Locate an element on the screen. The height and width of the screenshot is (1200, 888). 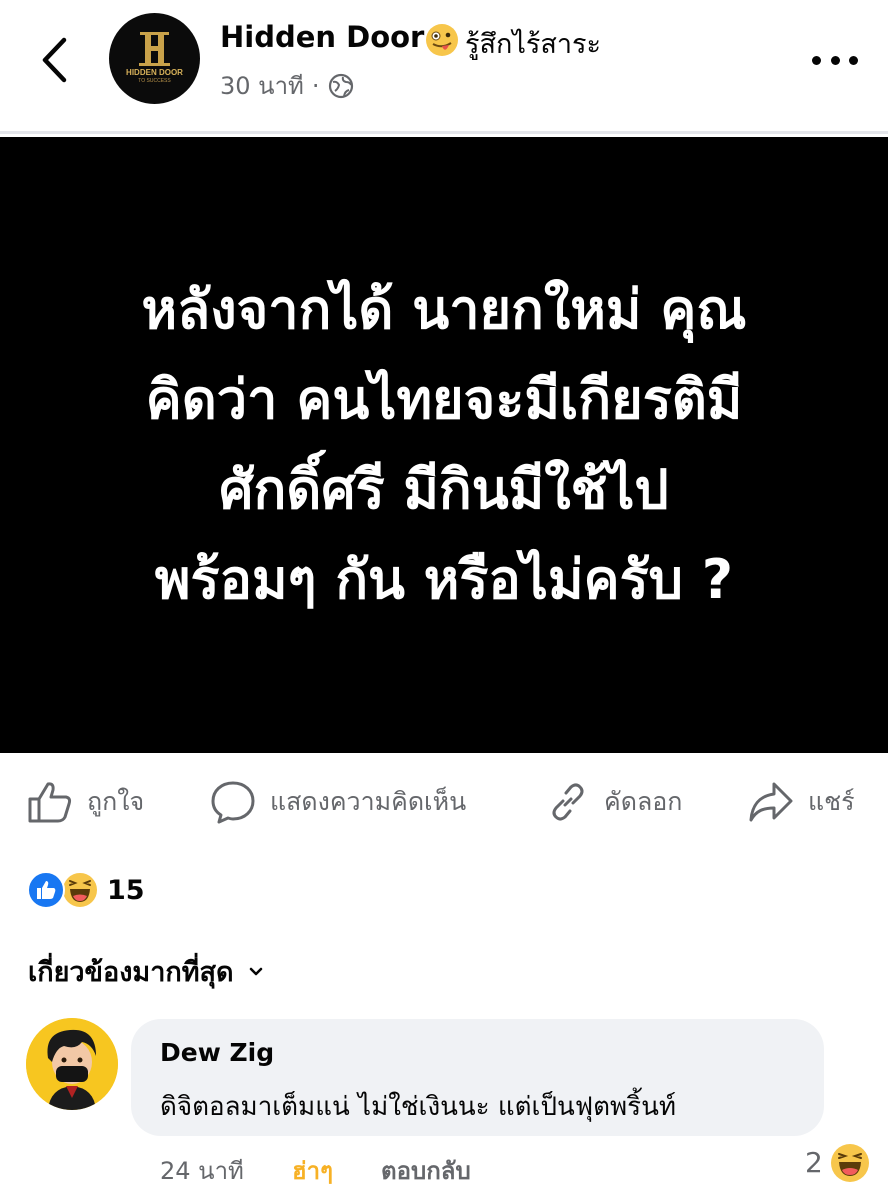
comment-reaction-count: 2 is located at coordinates (814, 1162).